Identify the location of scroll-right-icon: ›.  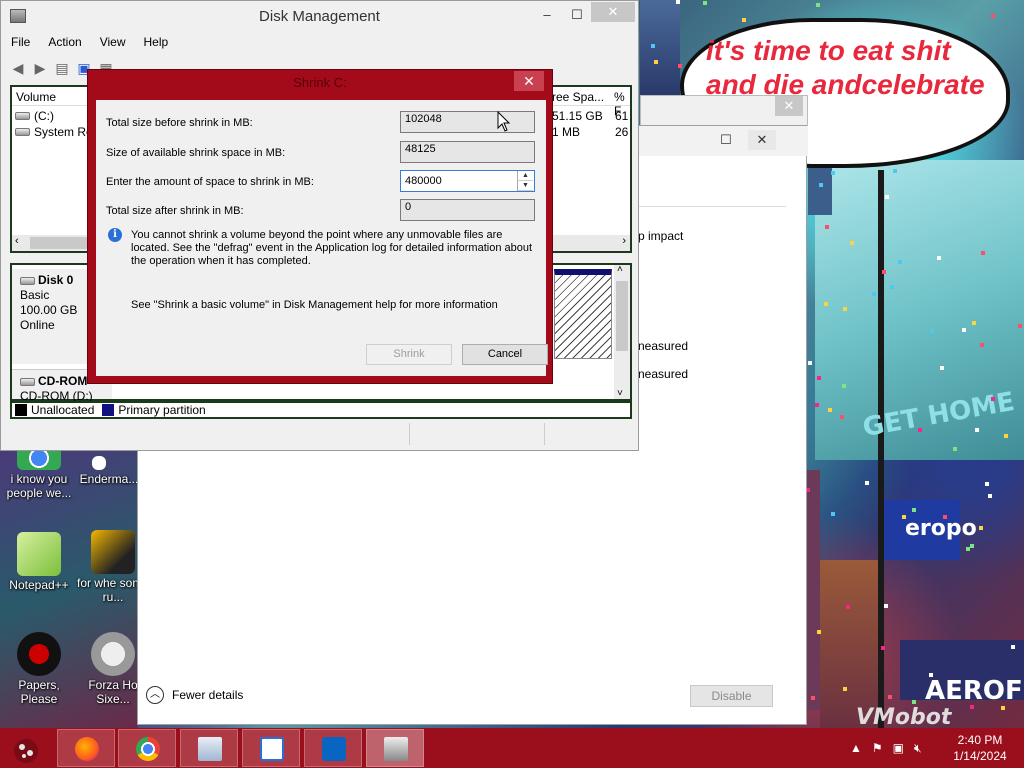
(624, 241).